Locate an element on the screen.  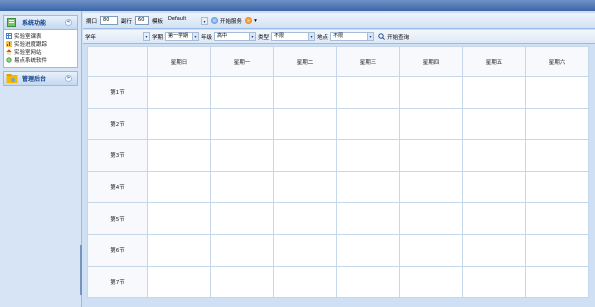
period-label: 第7节 is located at coordinates (117, 282).